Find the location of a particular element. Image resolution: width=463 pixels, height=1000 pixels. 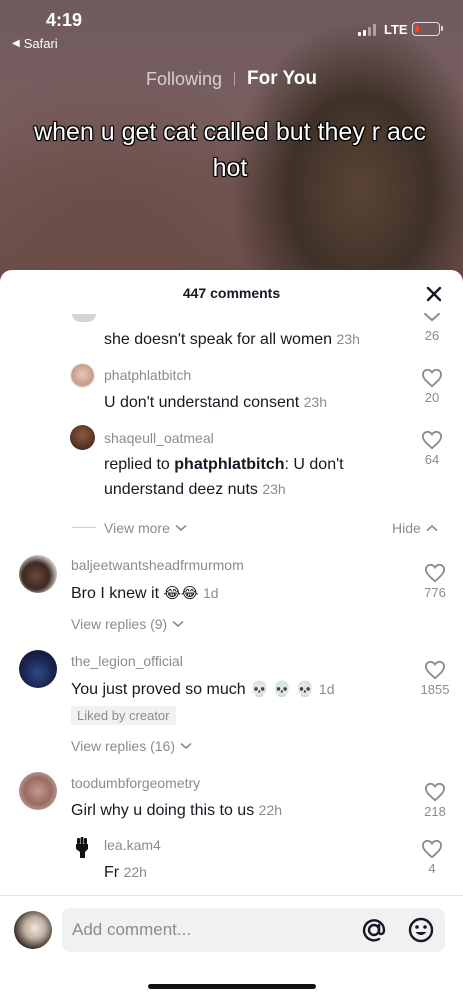

like-button: 1855 is located at coordinates (435, 678).